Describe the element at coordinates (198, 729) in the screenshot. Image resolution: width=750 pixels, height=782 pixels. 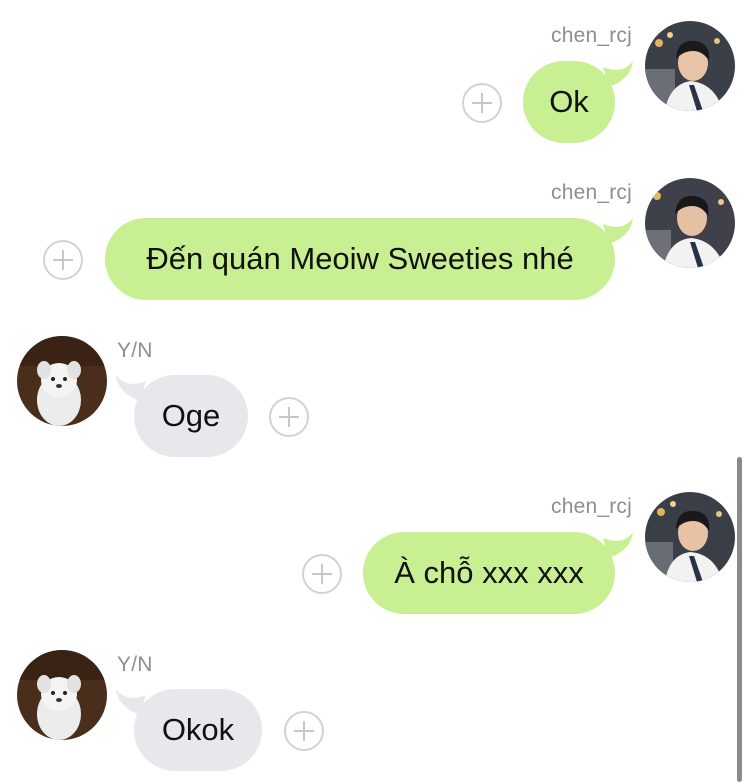
I see `message-text: Okok` at that location.